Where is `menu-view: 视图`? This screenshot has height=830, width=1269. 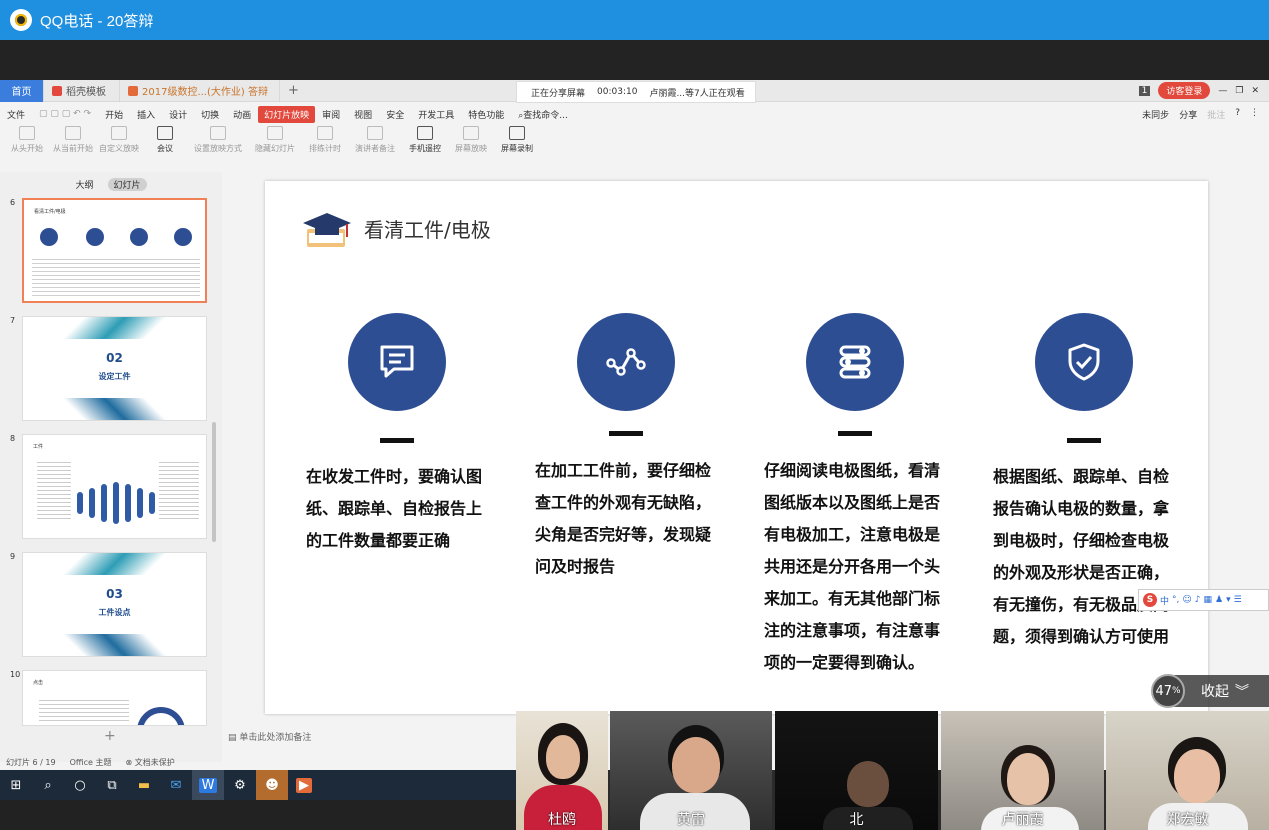
menu-view: 视图 is located at coordinates (363, 114).